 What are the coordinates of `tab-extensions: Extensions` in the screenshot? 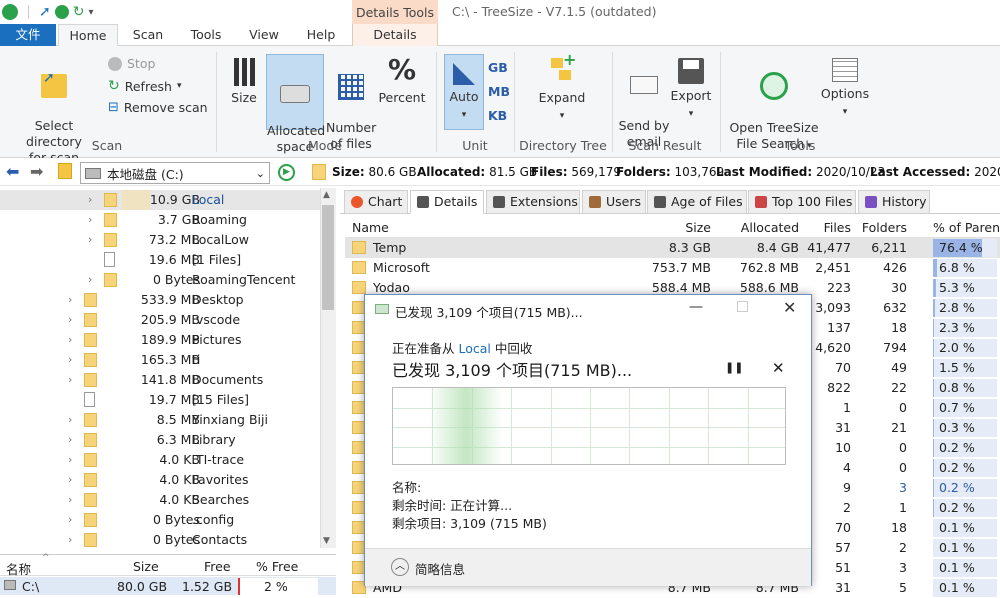 It's located at (533, 202).